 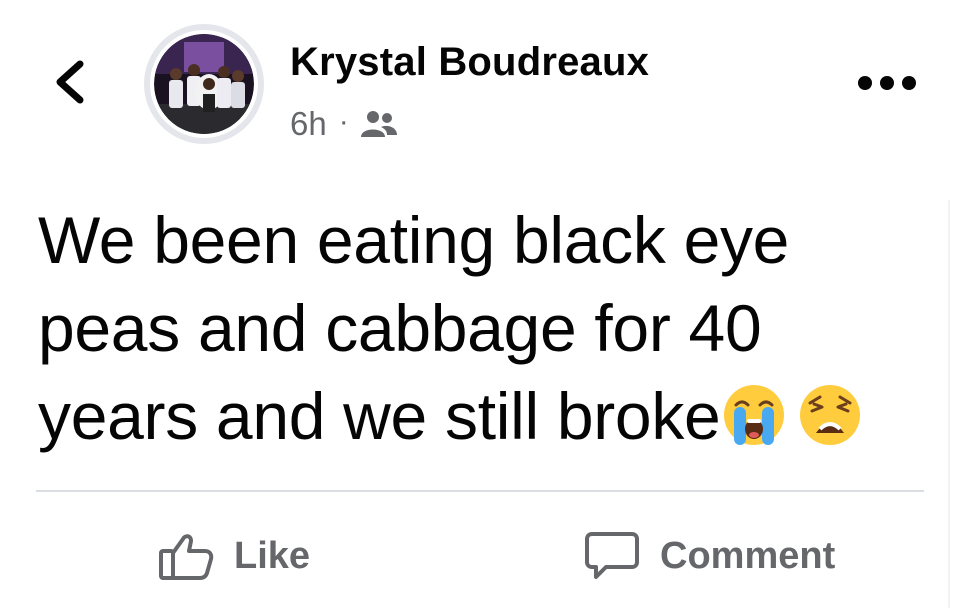 I want to click on thumbs-up-icon, so click(x=186, y=557).